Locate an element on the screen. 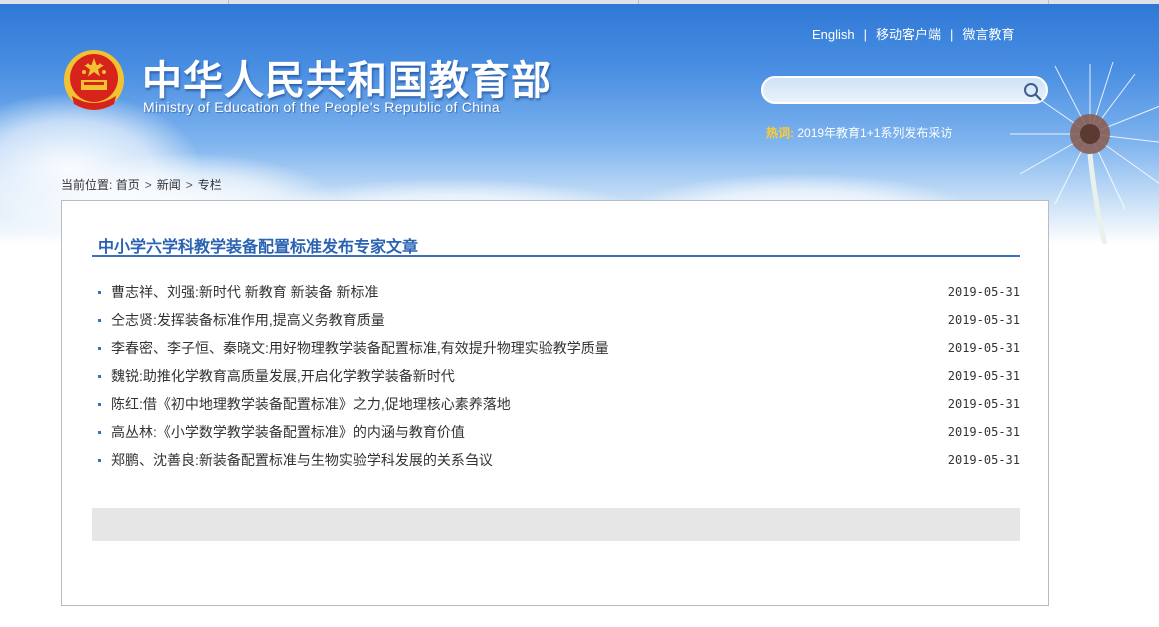 The image size is (1159, 627). panel-title: 中小学六学科教学装备配置标准发布专家文章 is located at coordinates (258, 247).